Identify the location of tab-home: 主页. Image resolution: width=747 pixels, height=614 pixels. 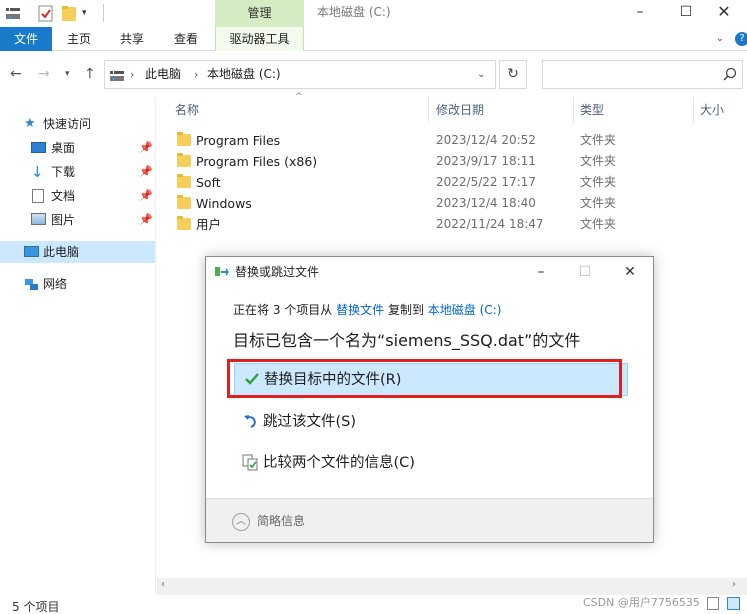
(79, 39).